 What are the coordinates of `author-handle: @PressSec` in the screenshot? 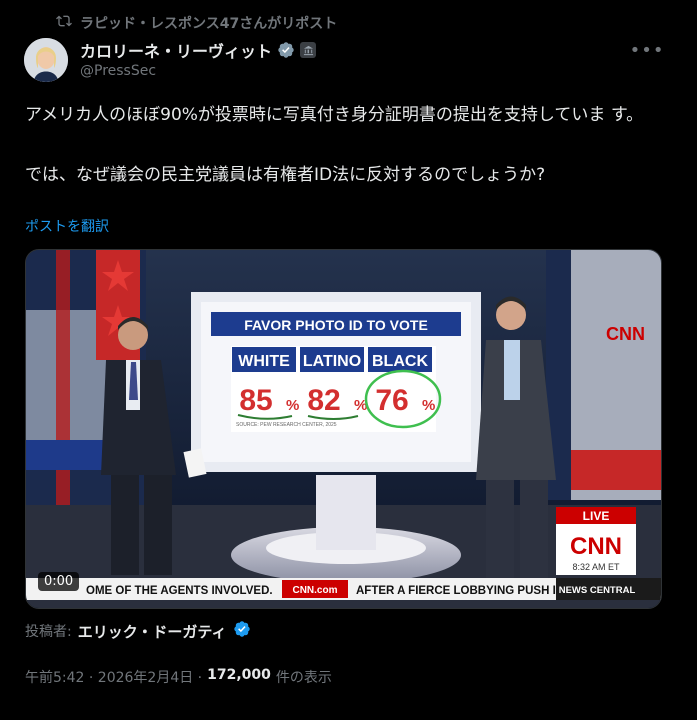 It's located at (118, 71).